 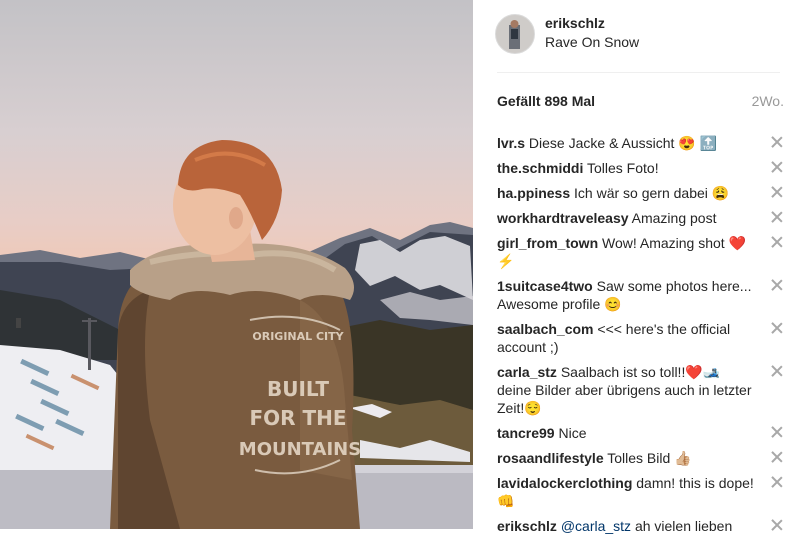 What do you see at coordinates (527, 372) in the screenshot?
I see `comment-username: carla_stz` at bounding box center [527, 372].